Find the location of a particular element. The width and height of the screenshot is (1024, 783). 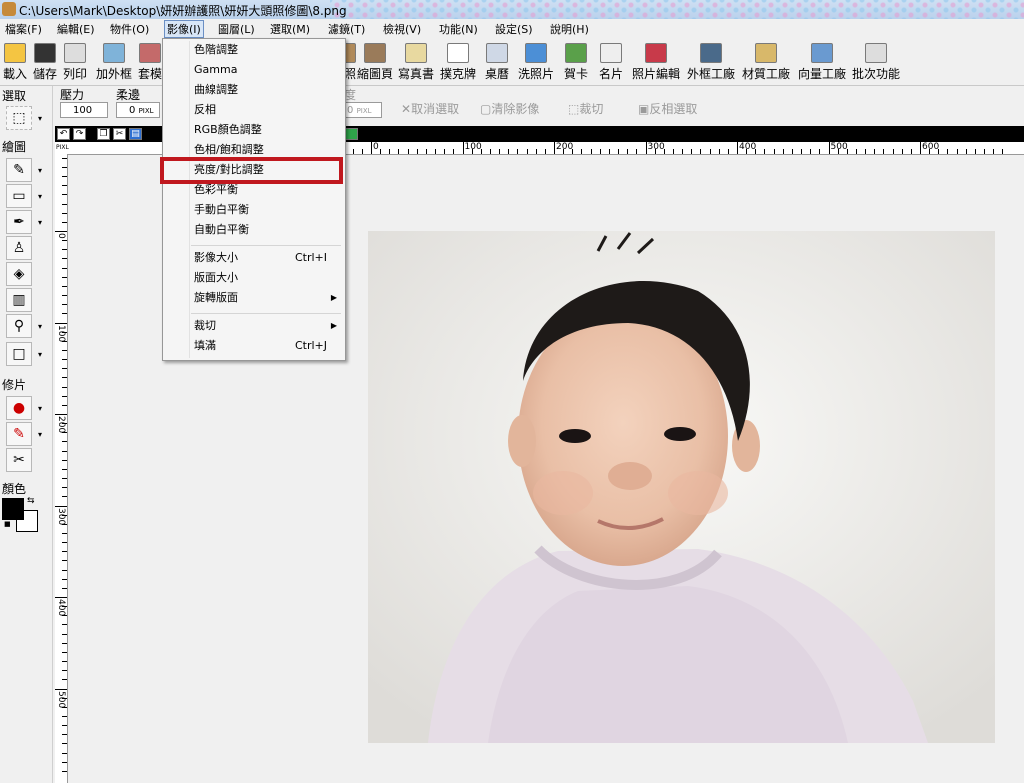

clear-image-button: ▢清除影像 is located at coordinates (509, 108).